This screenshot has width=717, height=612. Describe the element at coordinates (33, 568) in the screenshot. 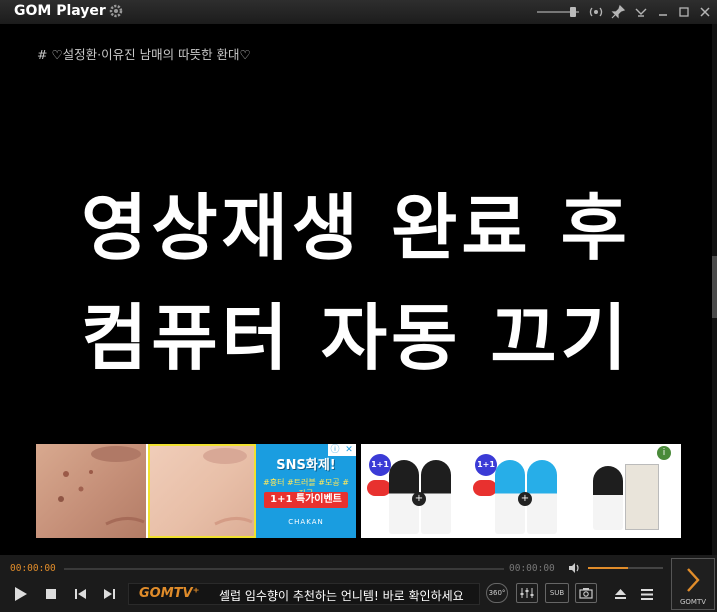

I see `current-time: 00:00:00` at that location.